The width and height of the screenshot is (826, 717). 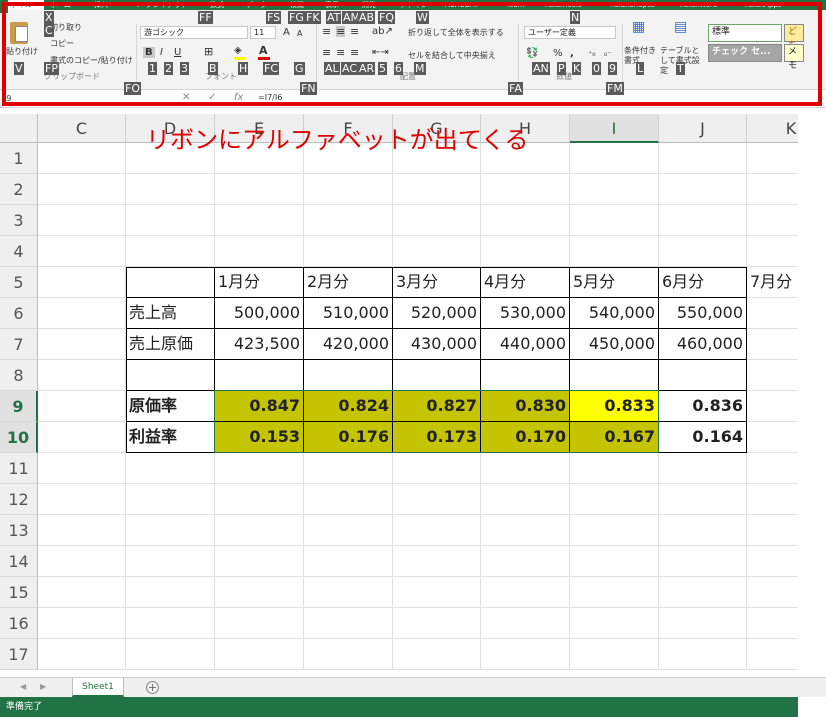 What do you see at coordinates (570, 32) in the screenshot?
I see `number-format-dropdown: ユーザー定義` at bounding box center [570, 32].